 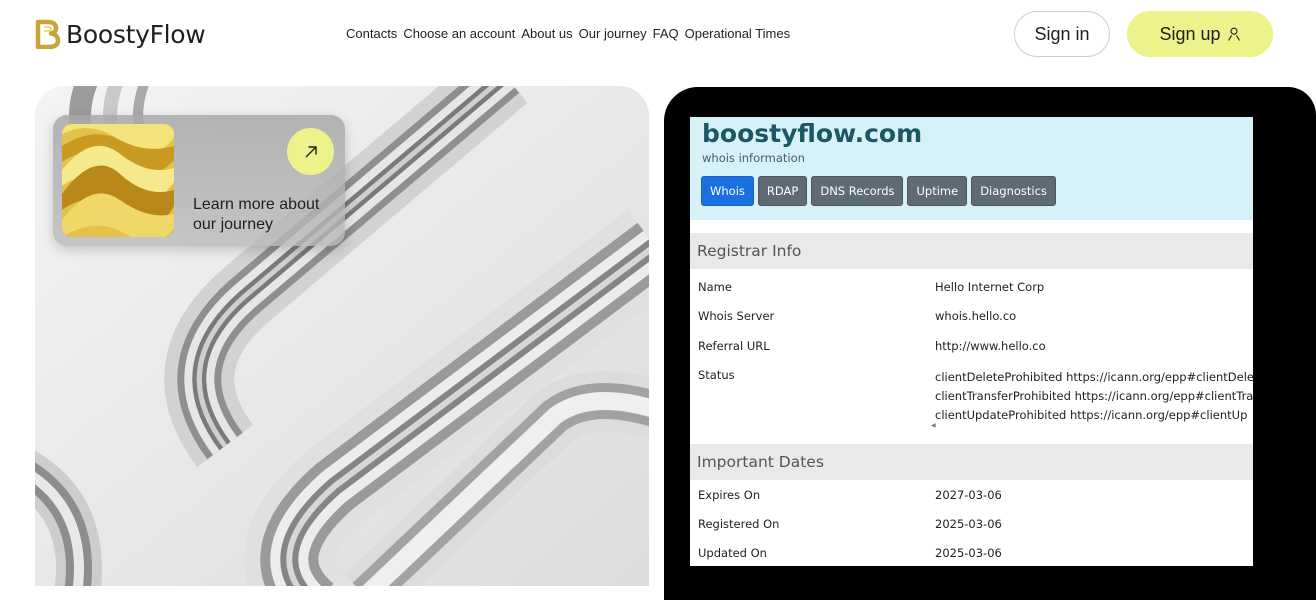 What do you see at coordinates (990, 346) in the screenshot?
I see `row-value: http://www.hello.co` at bounding box center [990, 346].